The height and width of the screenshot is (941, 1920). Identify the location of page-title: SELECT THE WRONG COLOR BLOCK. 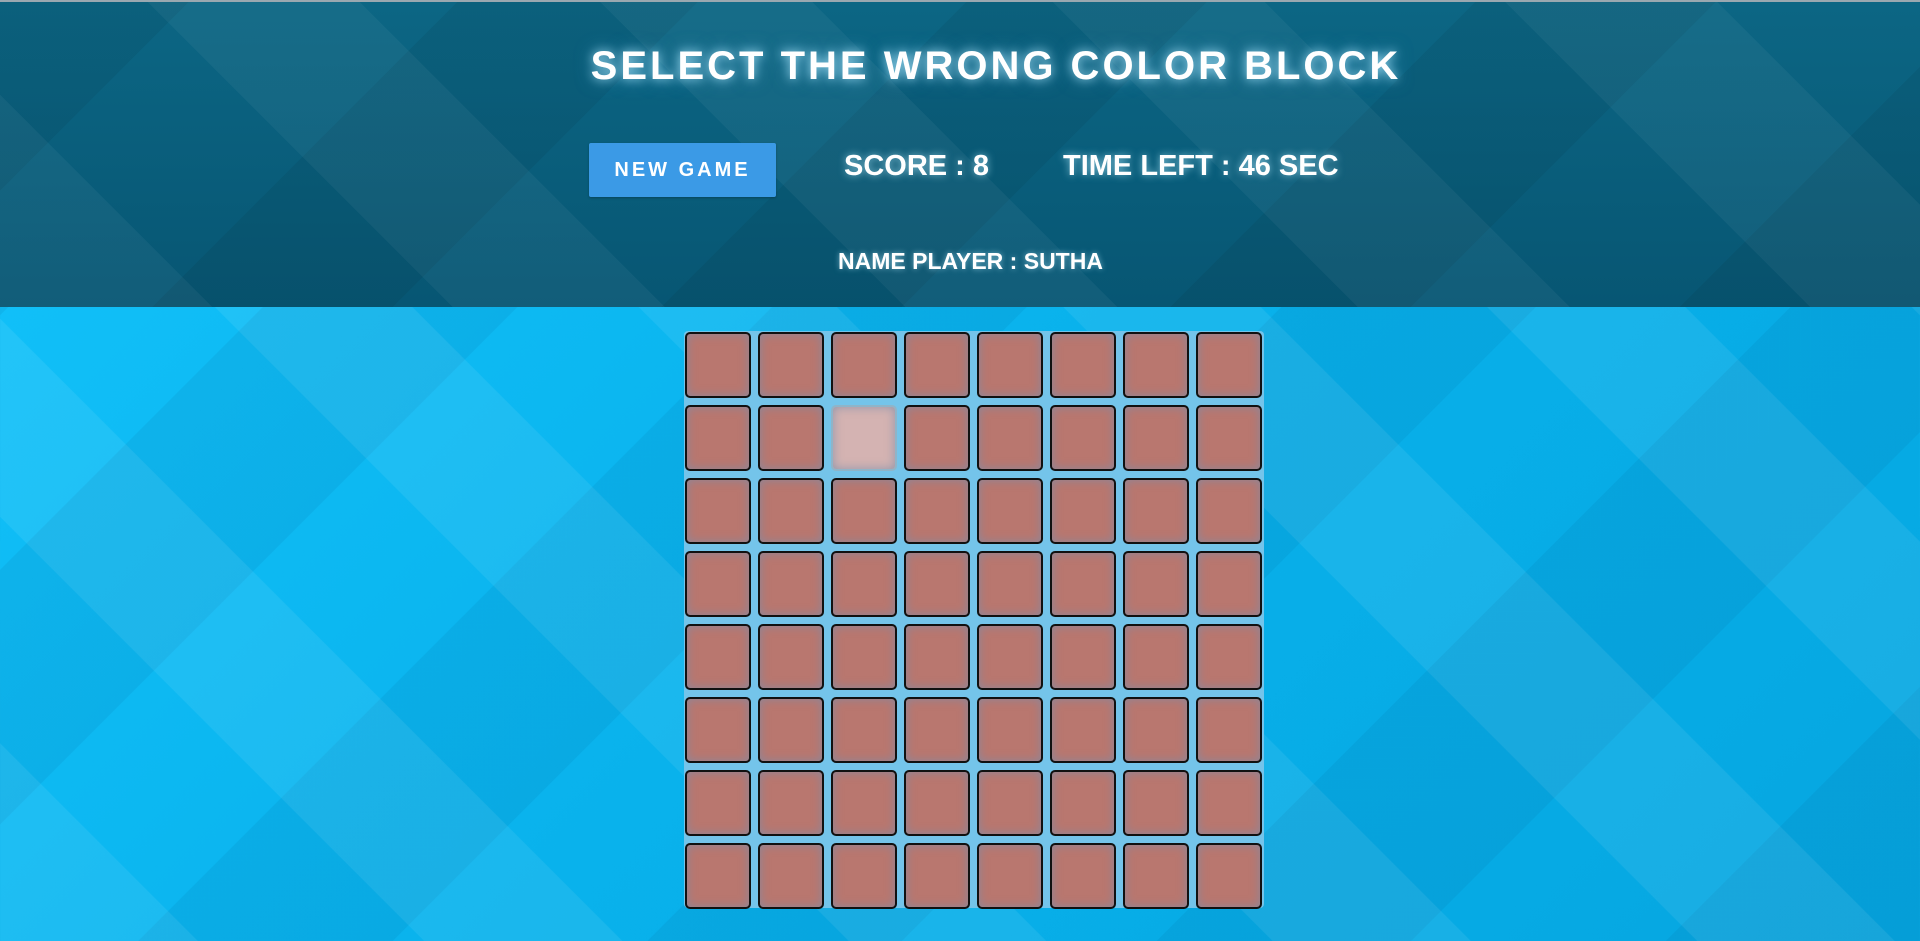
(996, 66).